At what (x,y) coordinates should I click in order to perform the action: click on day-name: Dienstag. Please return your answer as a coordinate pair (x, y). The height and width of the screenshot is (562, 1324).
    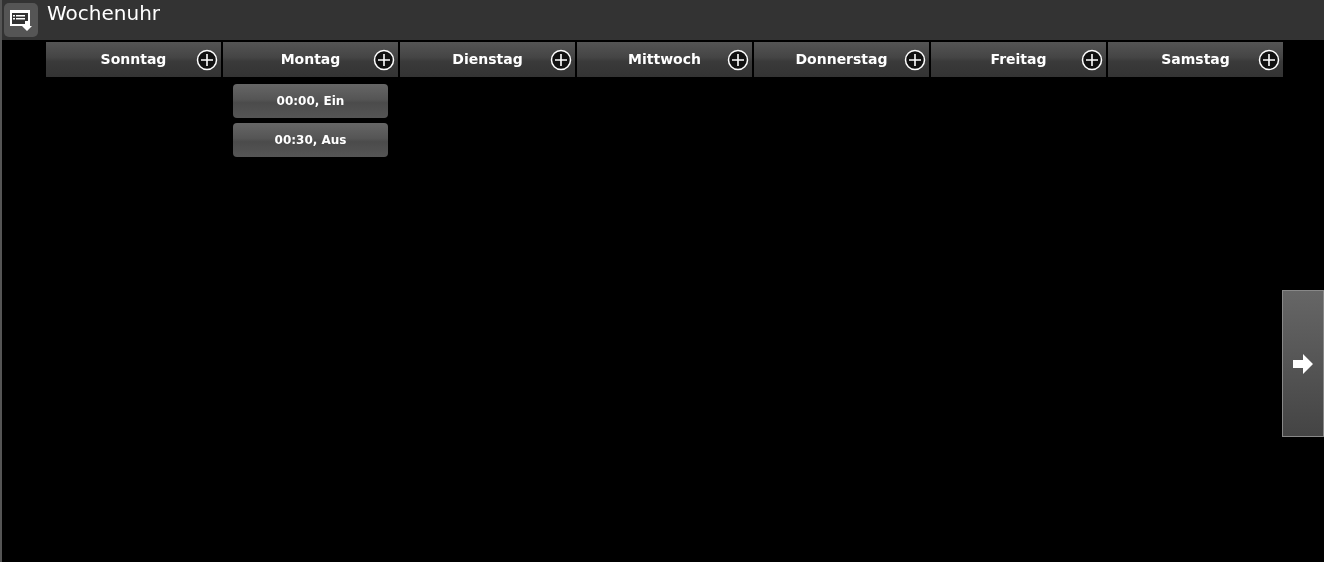
    Looking at the image, I should click on (487, 59).